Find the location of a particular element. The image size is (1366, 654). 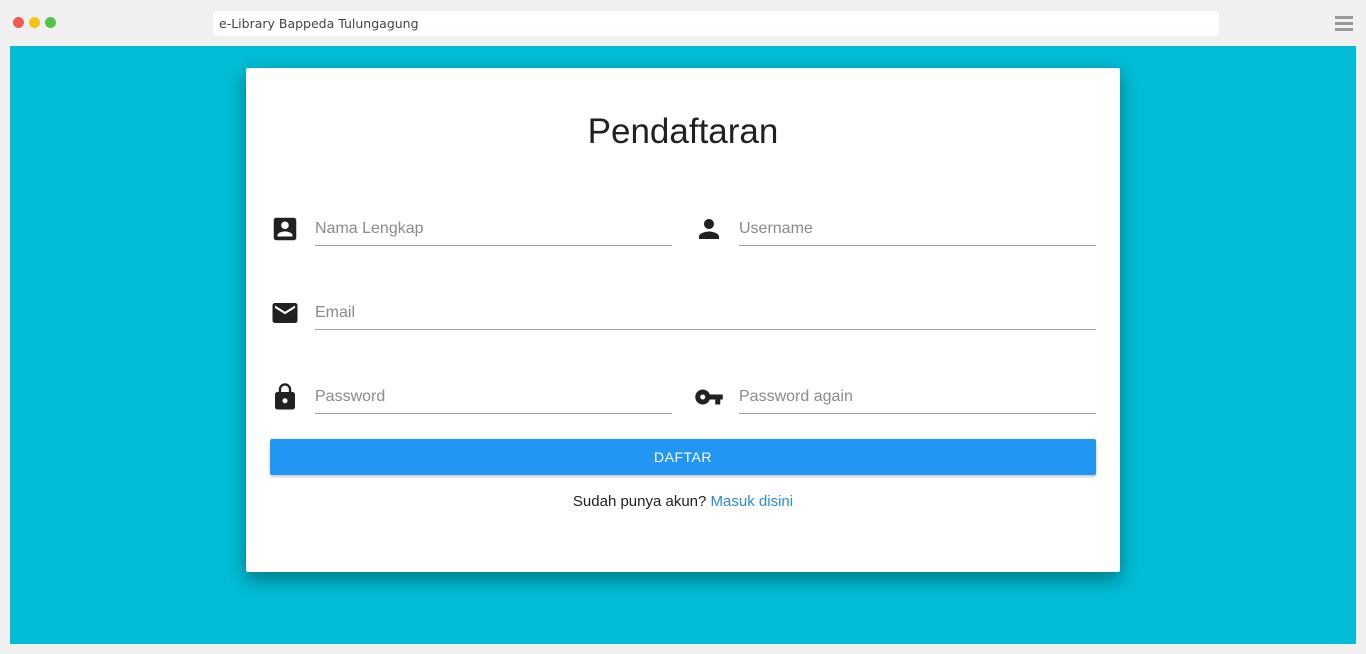

login-prompt: Sudah punya akun? Masuk disini is located at coordinates (683, 501).